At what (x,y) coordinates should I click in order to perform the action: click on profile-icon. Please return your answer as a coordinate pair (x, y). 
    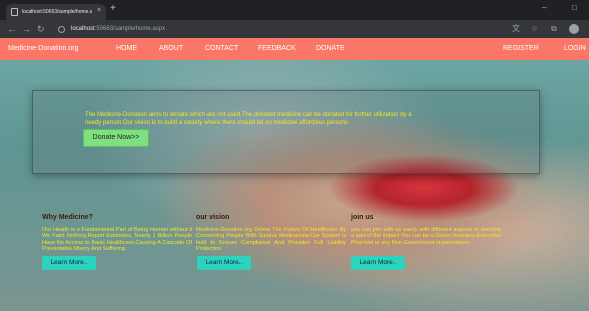
    Looking at the image, I should click on (574, 29).